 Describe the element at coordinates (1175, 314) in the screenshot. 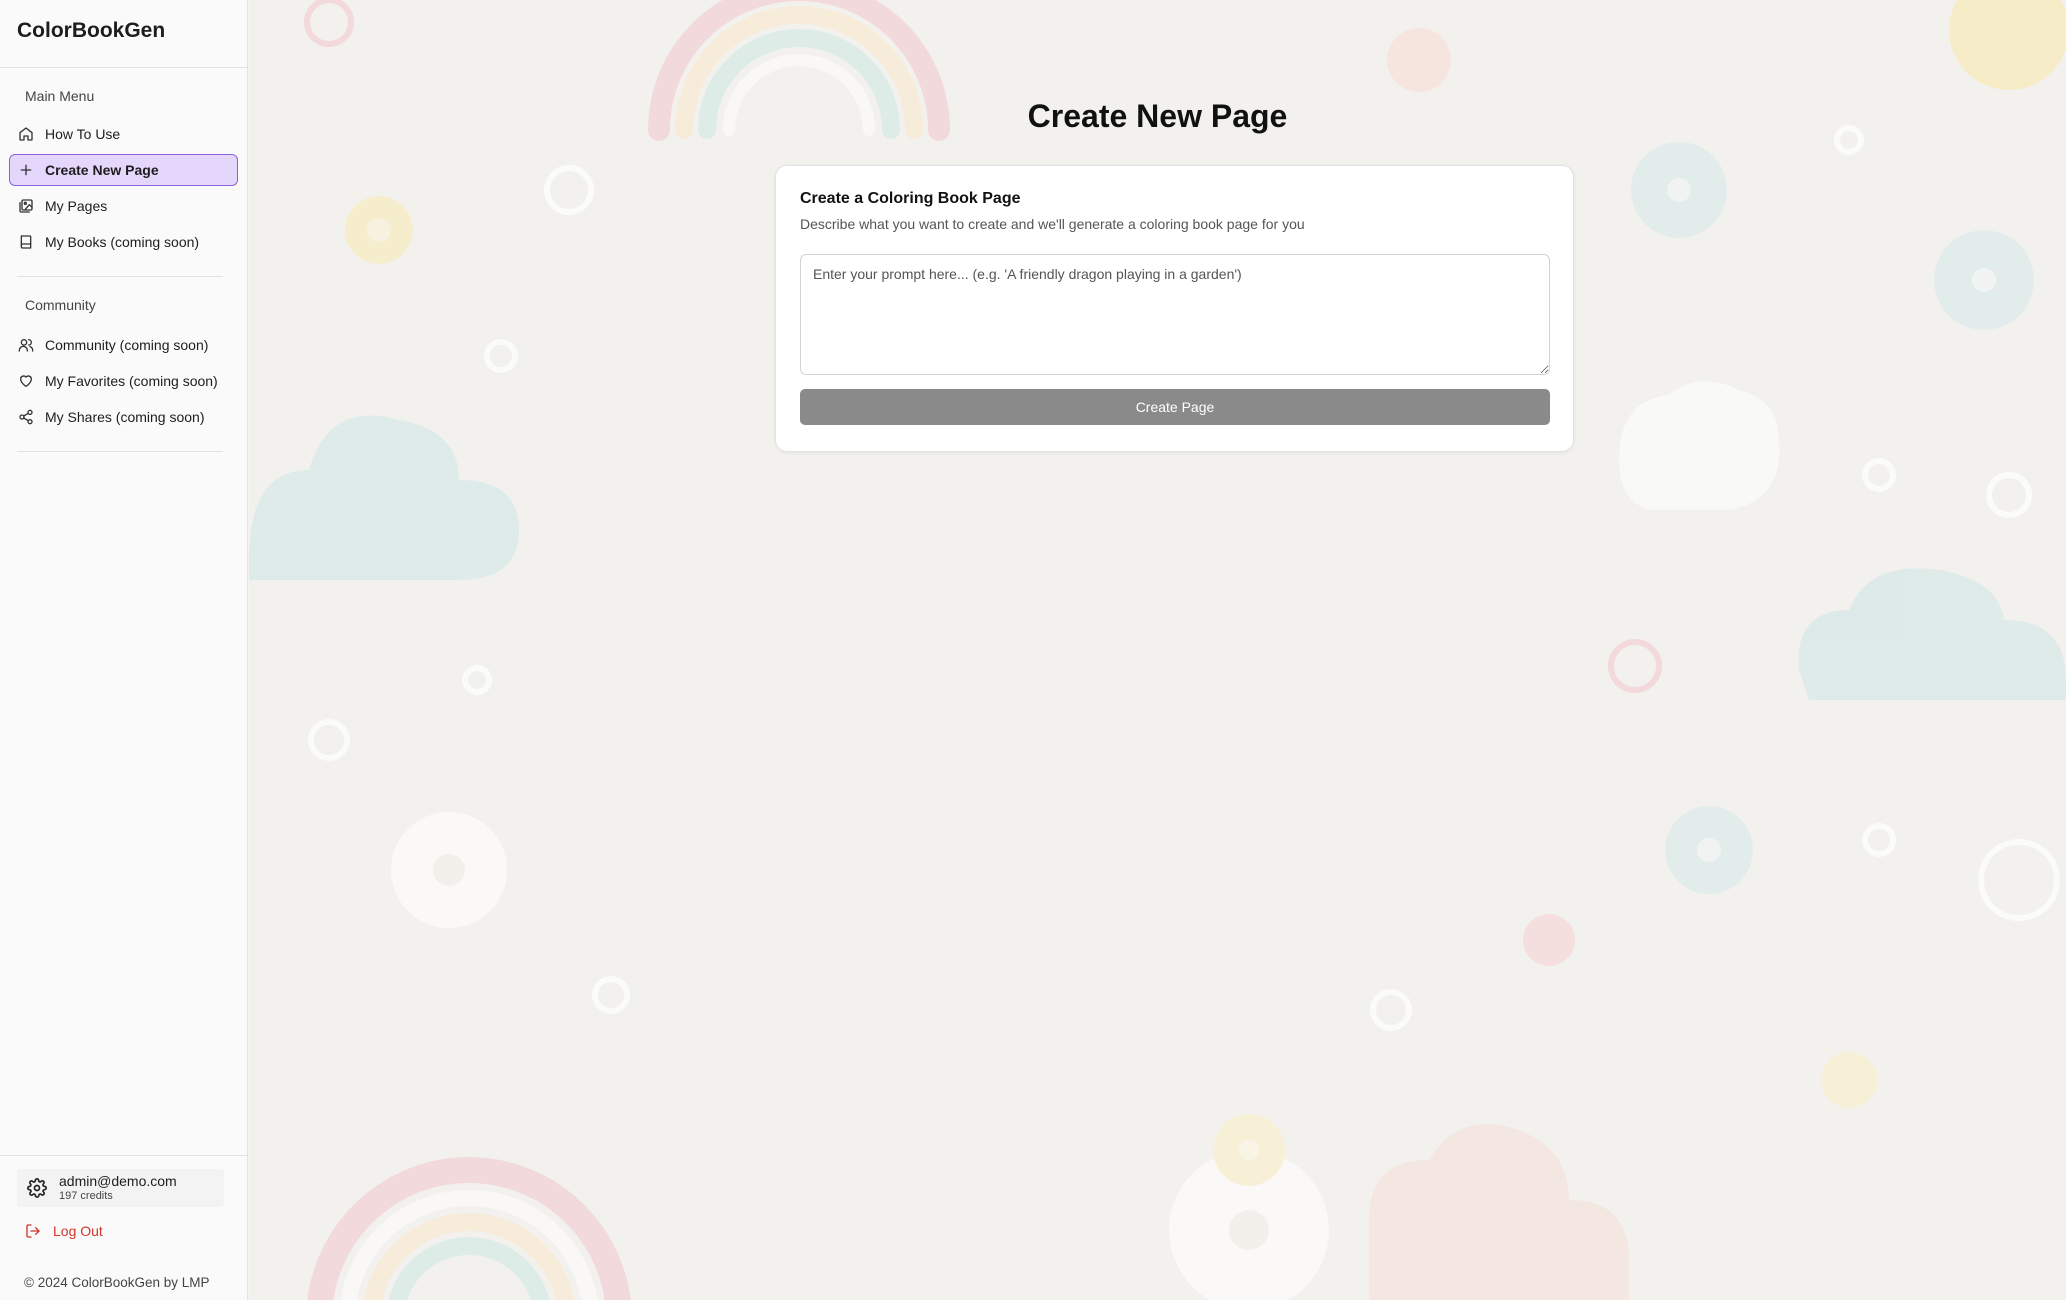

I see `prompt-input` at that location.